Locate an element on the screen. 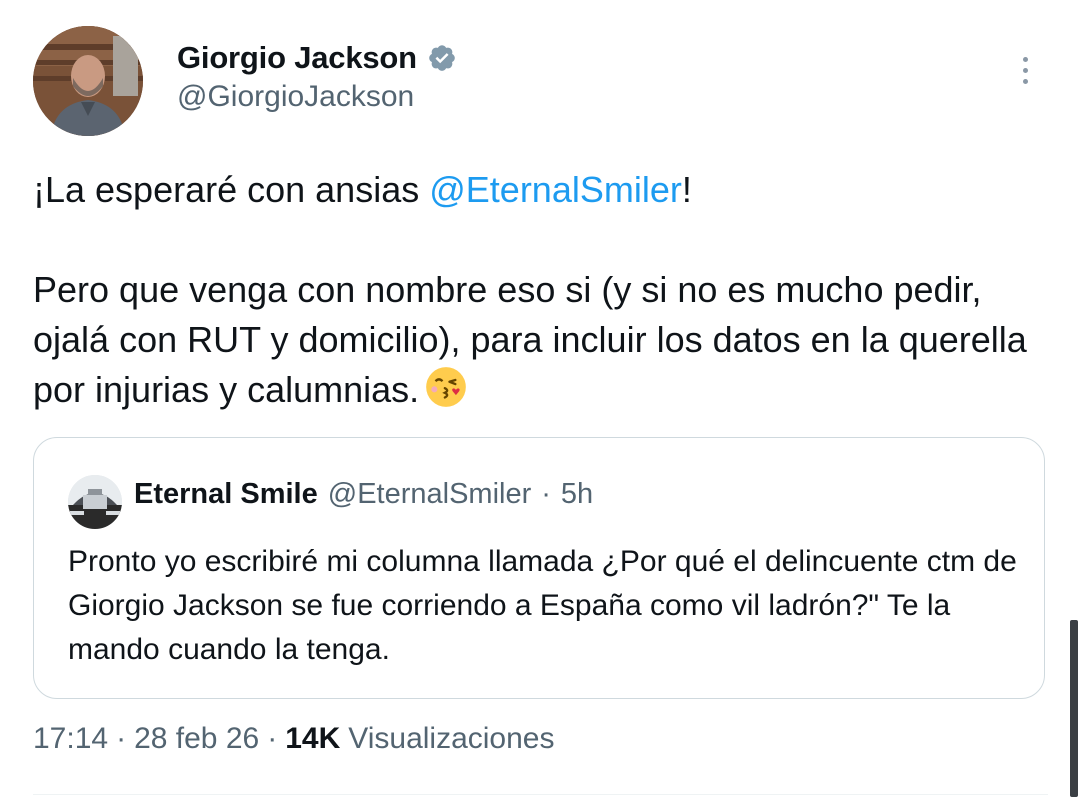 This screenshot has height=797, width=1080. tweet-time: 17:14 is located at coordinates (70, 739).